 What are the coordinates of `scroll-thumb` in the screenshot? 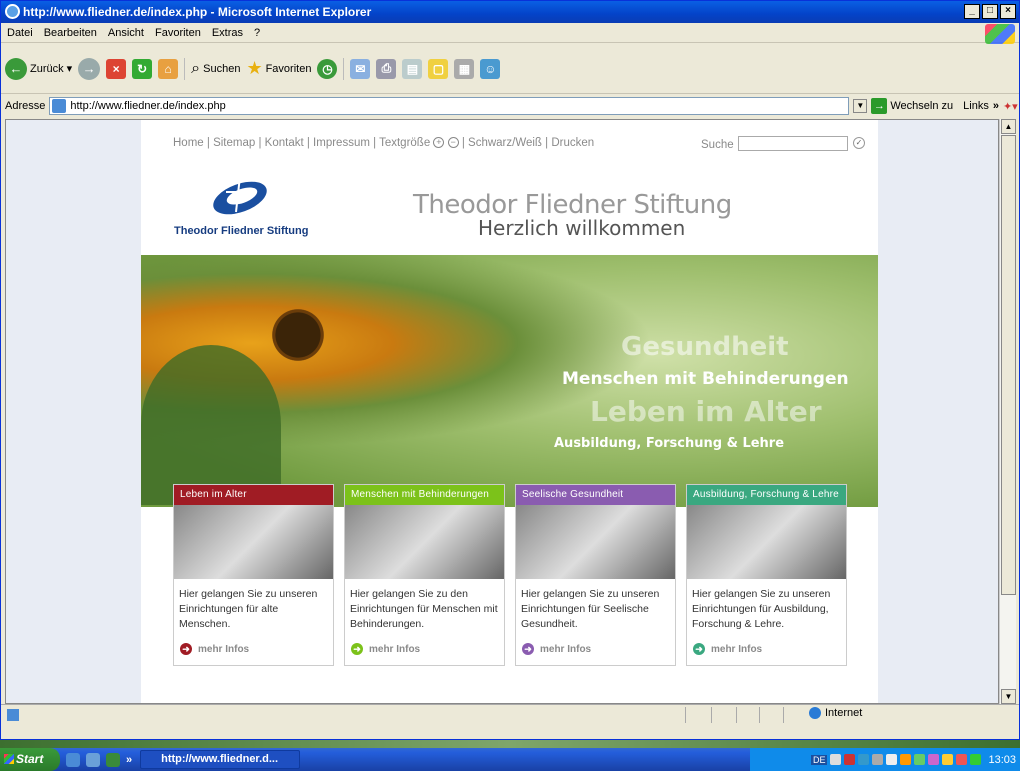 It's located at (1008, 365).